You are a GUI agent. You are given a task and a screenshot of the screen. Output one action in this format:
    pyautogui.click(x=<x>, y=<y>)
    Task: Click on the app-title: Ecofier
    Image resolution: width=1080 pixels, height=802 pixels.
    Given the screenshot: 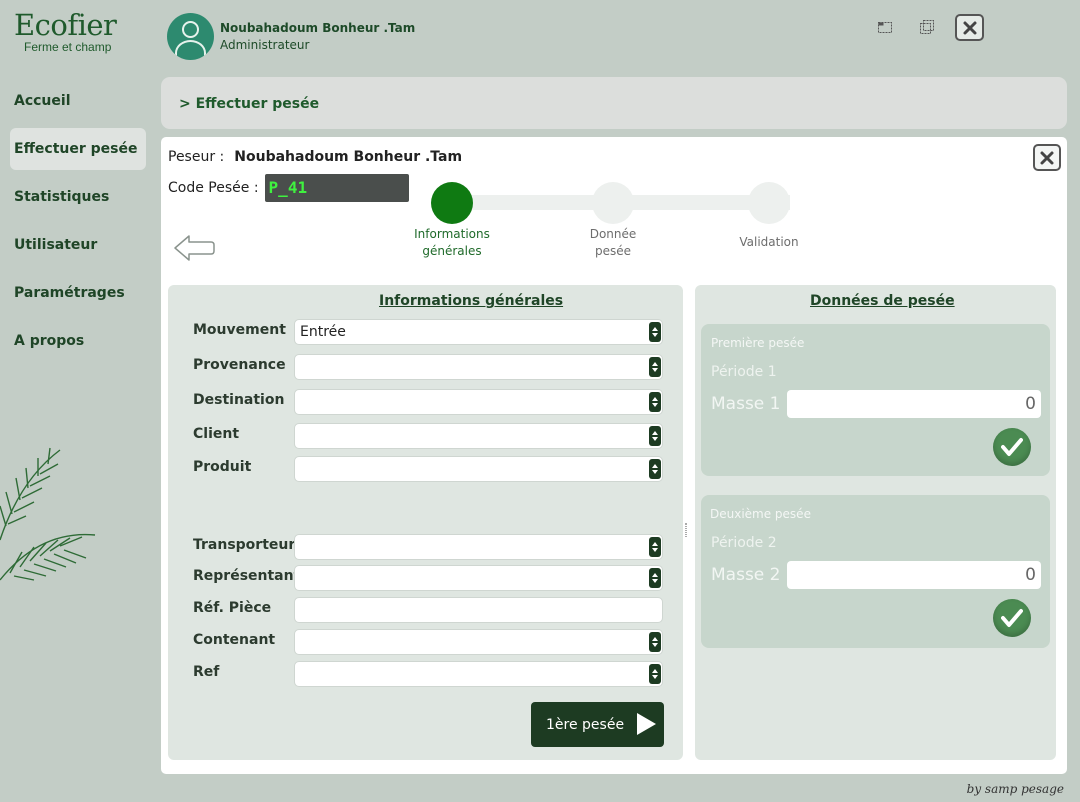 What is the action you would take?
    pyautogui.click(x=65, y=25)
    